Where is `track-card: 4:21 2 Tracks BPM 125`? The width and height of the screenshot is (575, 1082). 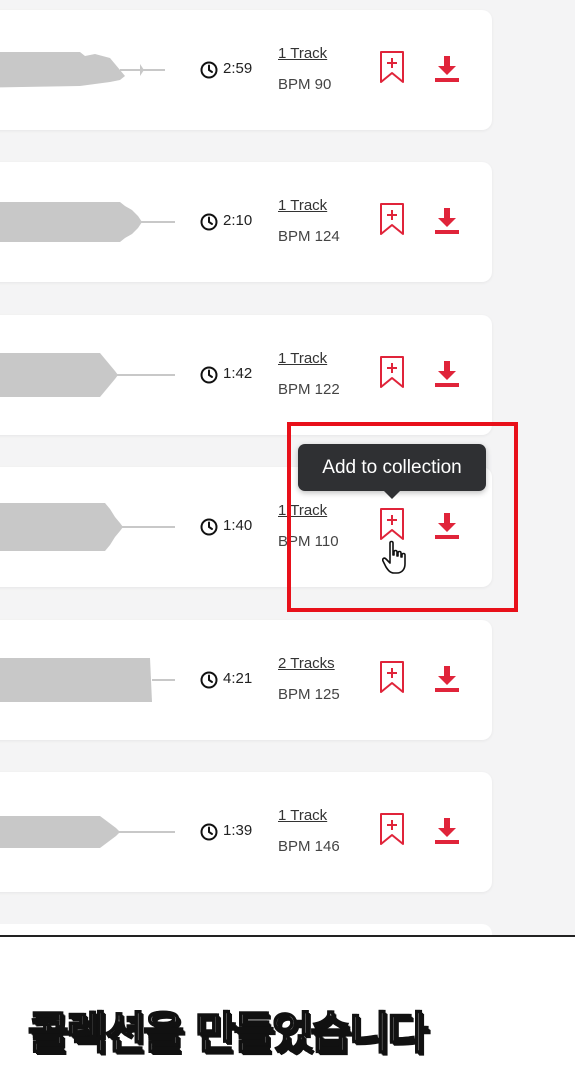
track-card: 4:21 2 Tracks BPM 125 is located at coordinates (246, 680).